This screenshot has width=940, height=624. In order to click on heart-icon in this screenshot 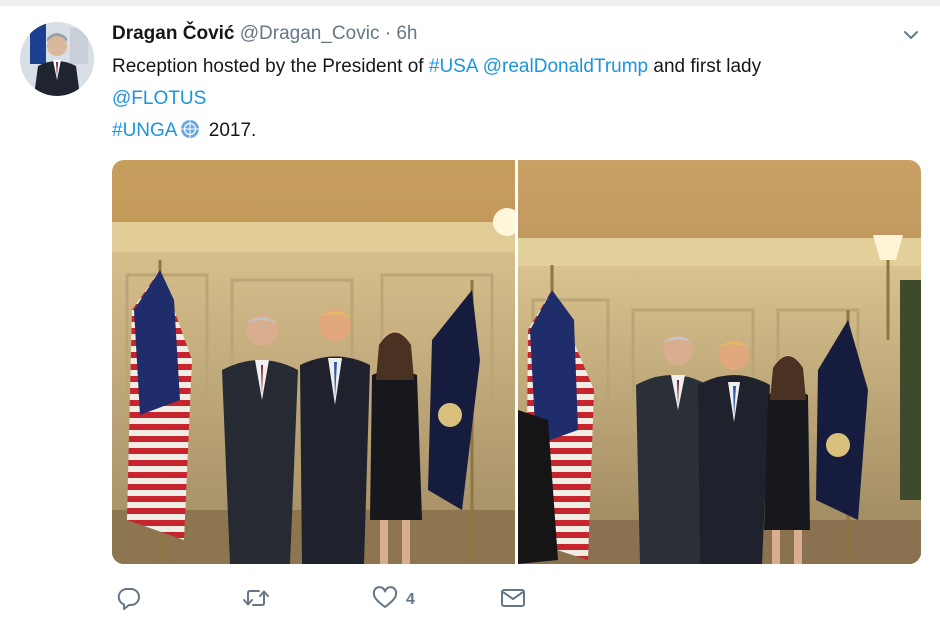, I will do `click(385, 600)`.